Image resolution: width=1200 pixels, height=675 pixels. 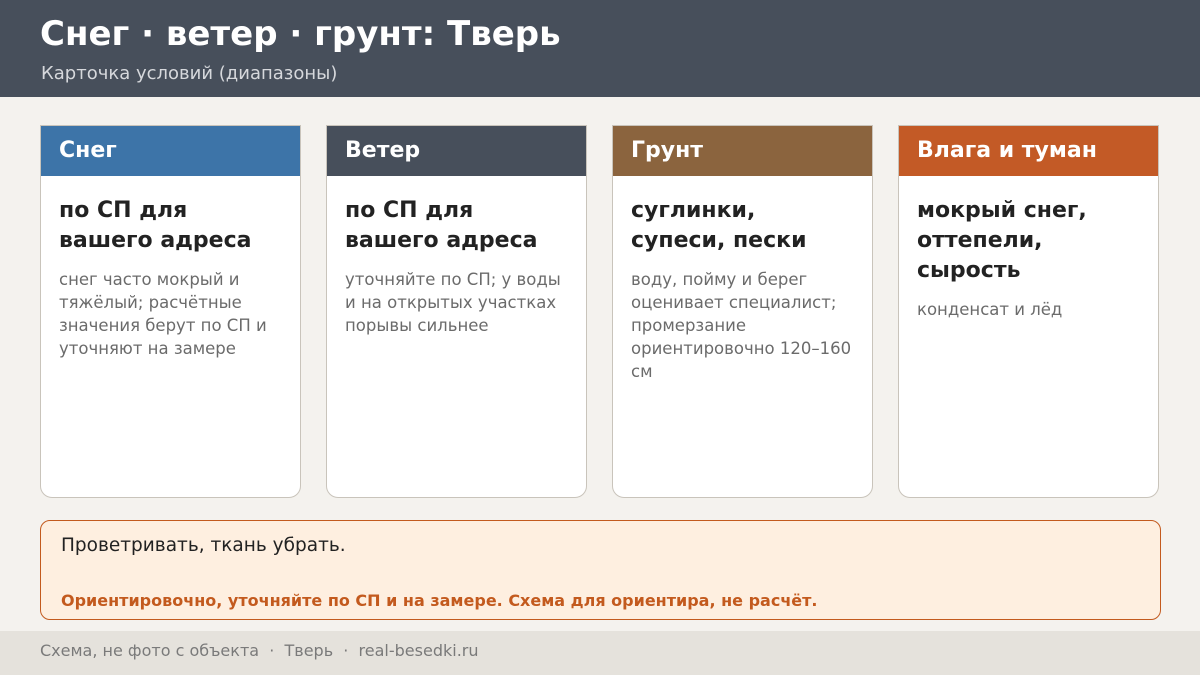 What do you see at coordinates (1002, 240) in the screenshot?
I see `card-main-value: мокрый снег, оттепели, сырость` at bounding box center [1002, 240].